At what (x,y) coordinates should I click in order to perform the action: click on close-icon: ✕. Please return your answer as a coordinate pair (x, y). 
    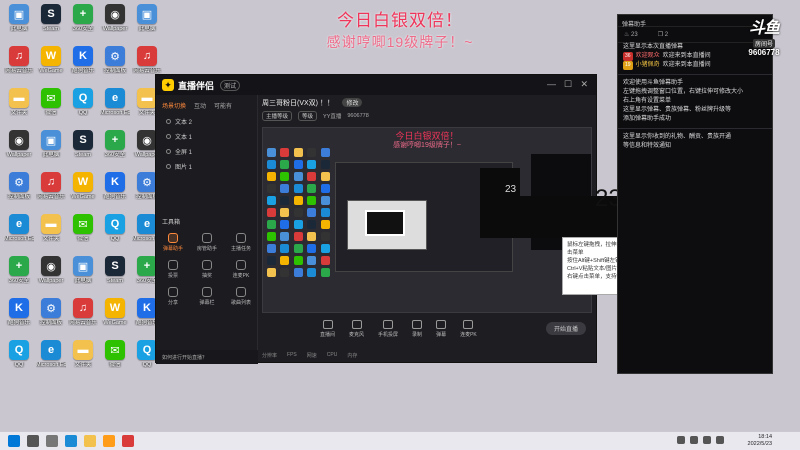
    Looking at the image, I should click on (584, 84).